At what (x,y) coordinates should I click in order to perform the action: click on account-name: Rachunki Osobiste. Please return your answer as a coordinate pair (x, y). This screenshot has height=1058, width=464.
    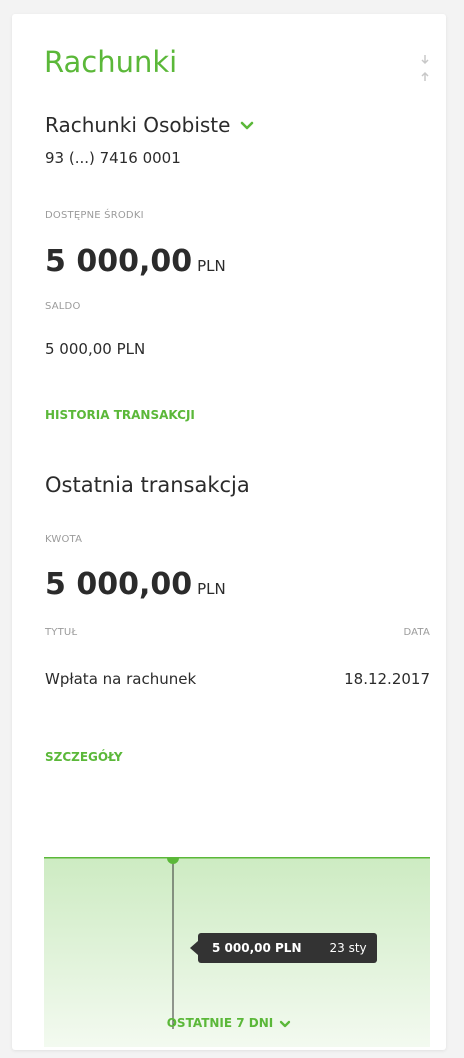
    Looking at the image, I should click on (138, 125).